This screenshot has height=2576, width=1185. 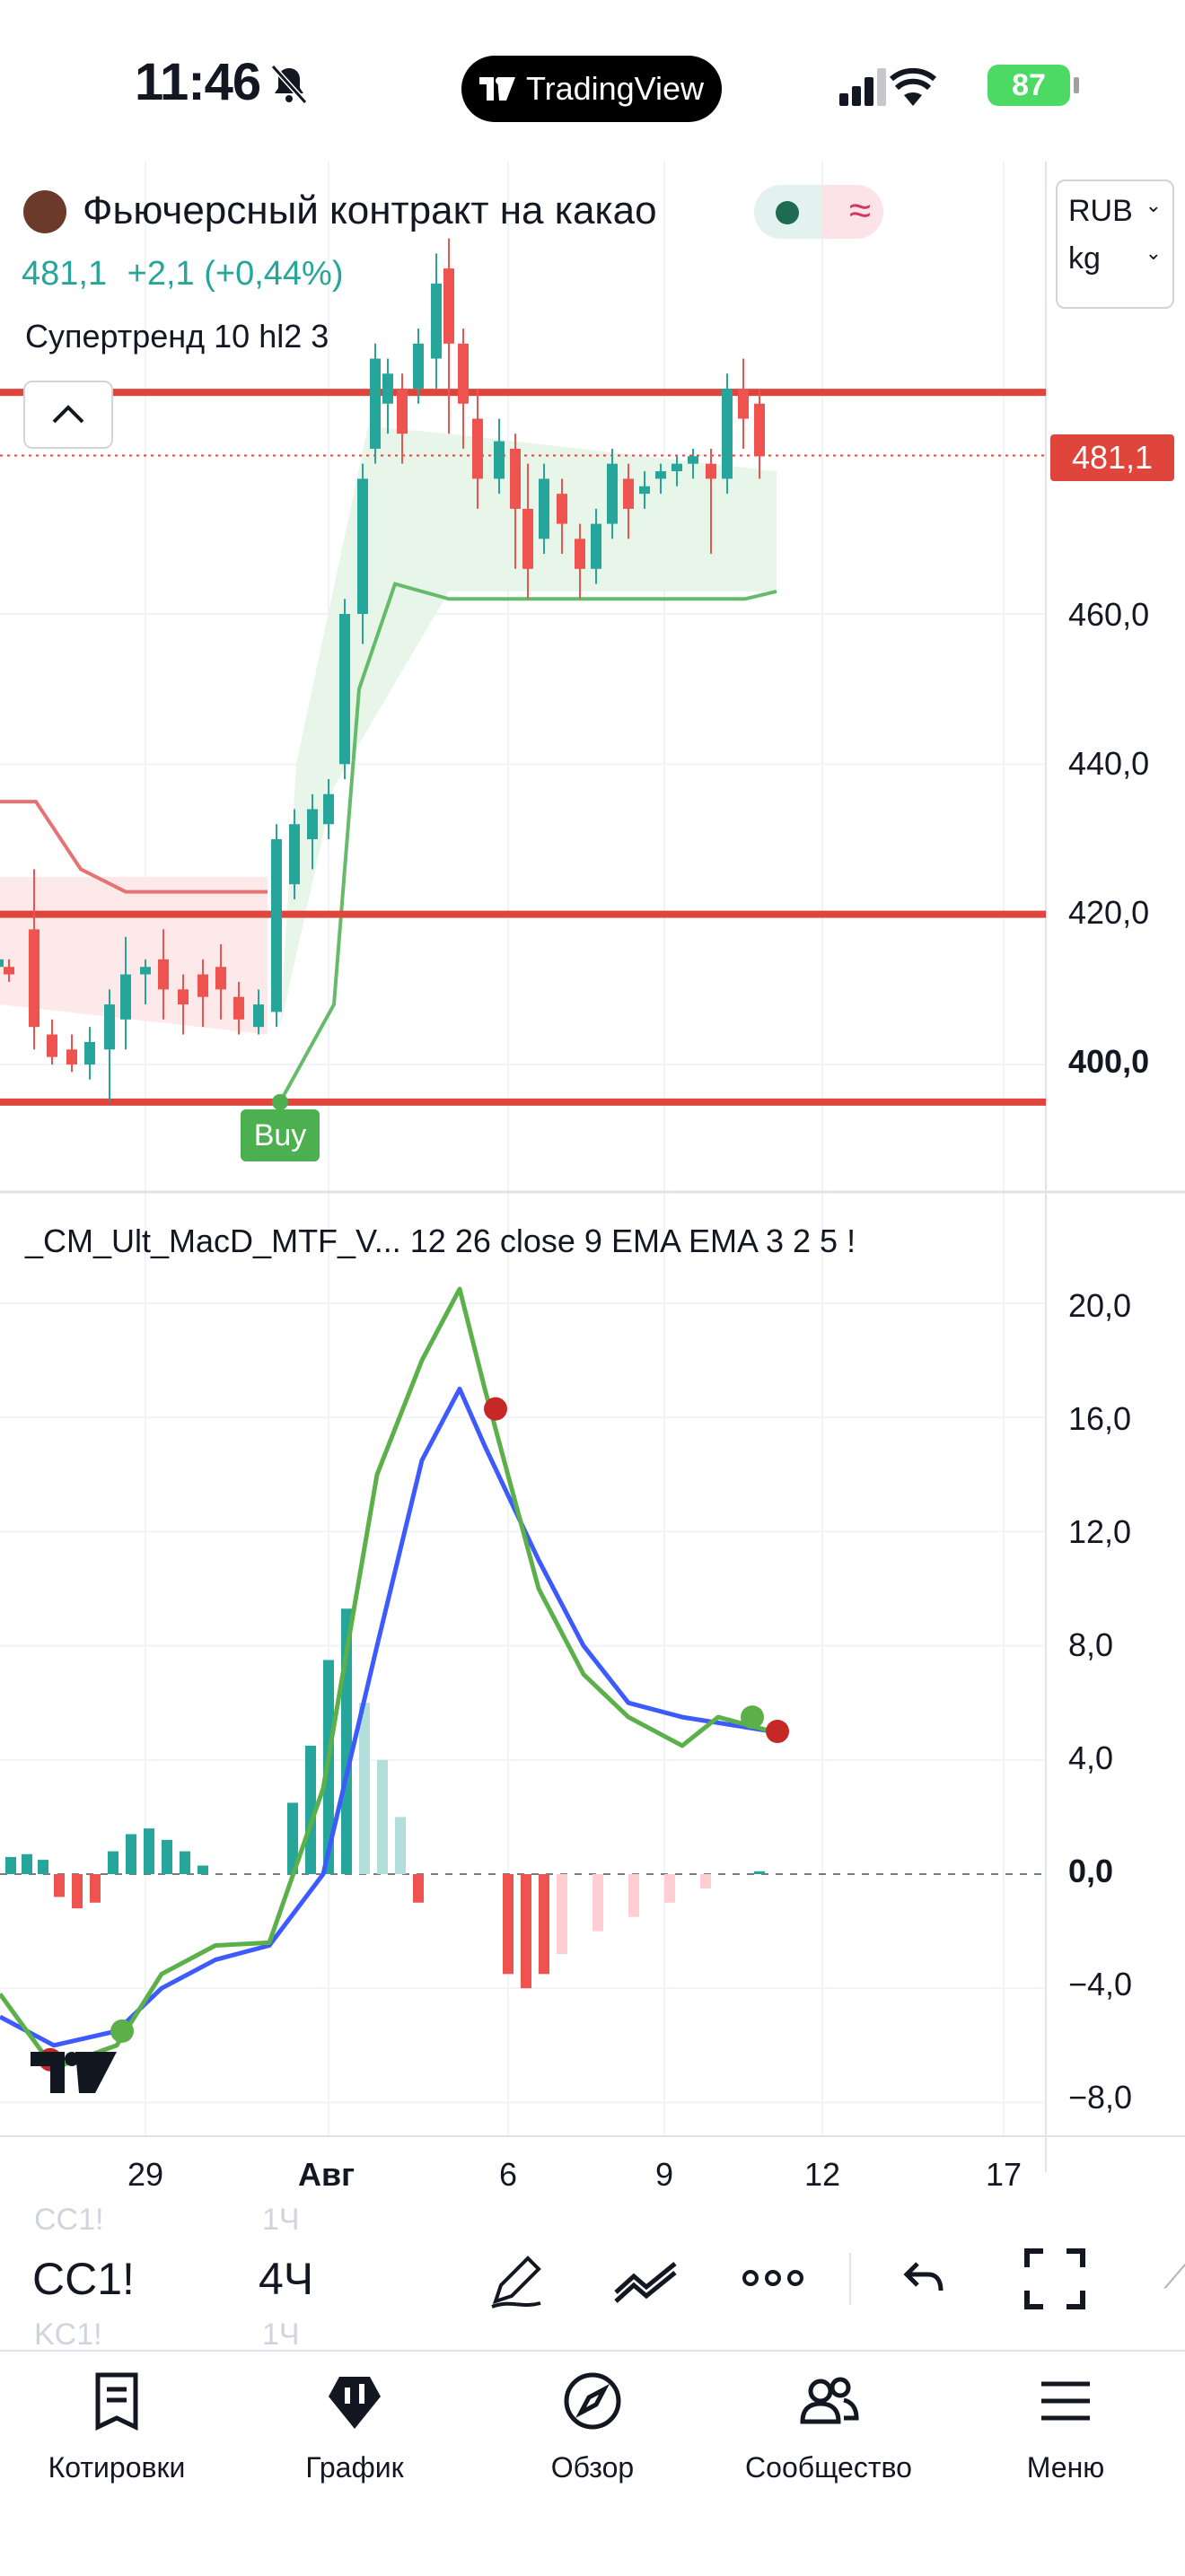 I want to click on symbol-title: Фьючерсный контракт на какао, so click(x=370, y=210).